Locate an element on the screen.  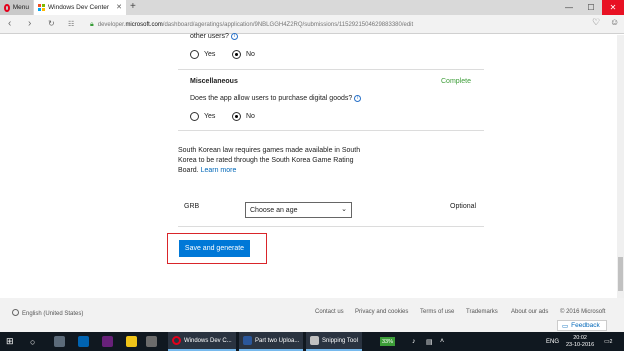
close-window-button: ✕ is located at coordinates (613, 7).